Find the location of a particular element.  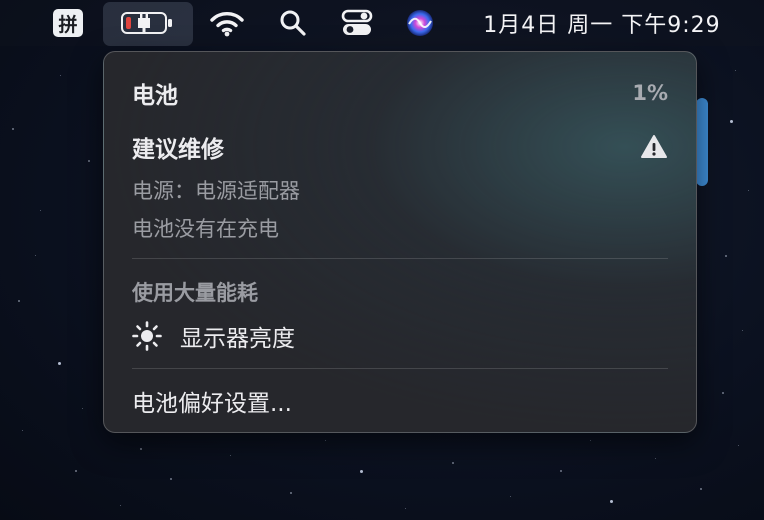

energy-item-display-brightness: 显示器亮度 is located at coordinates (400, 336).